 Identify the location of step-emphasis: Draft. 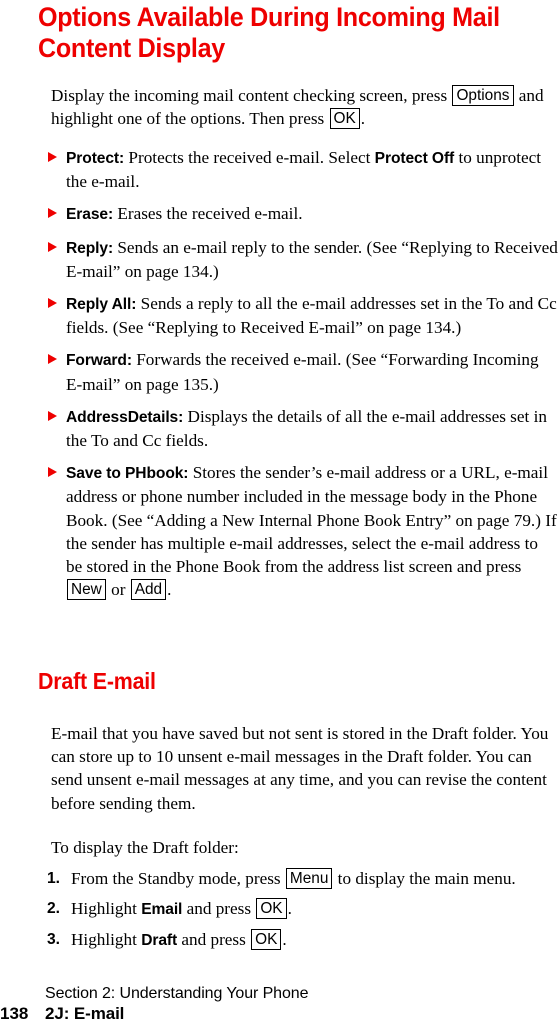
(159, 941).